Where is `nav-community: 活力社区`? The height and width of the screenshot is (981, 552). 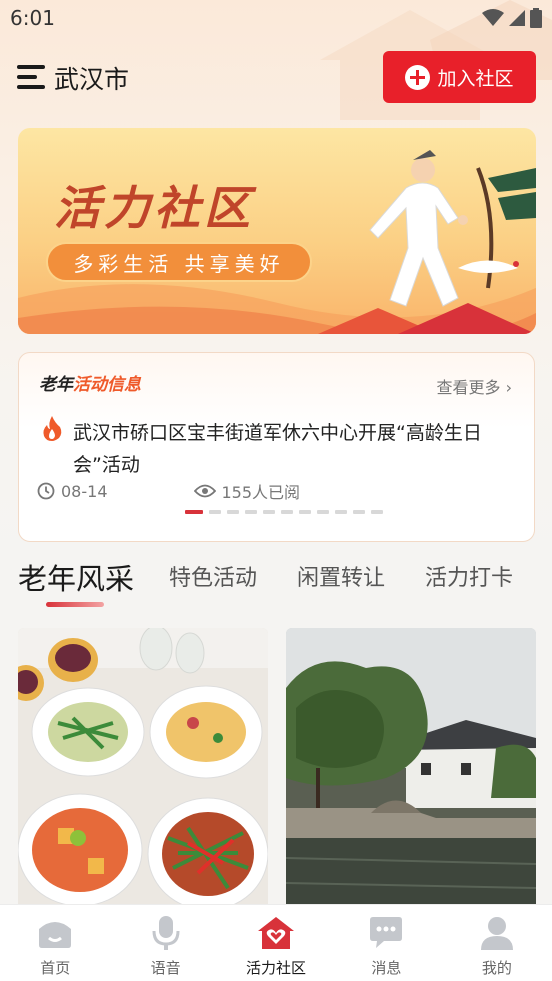 nav-community: 活力社区 is located at coordinates (276, 943).